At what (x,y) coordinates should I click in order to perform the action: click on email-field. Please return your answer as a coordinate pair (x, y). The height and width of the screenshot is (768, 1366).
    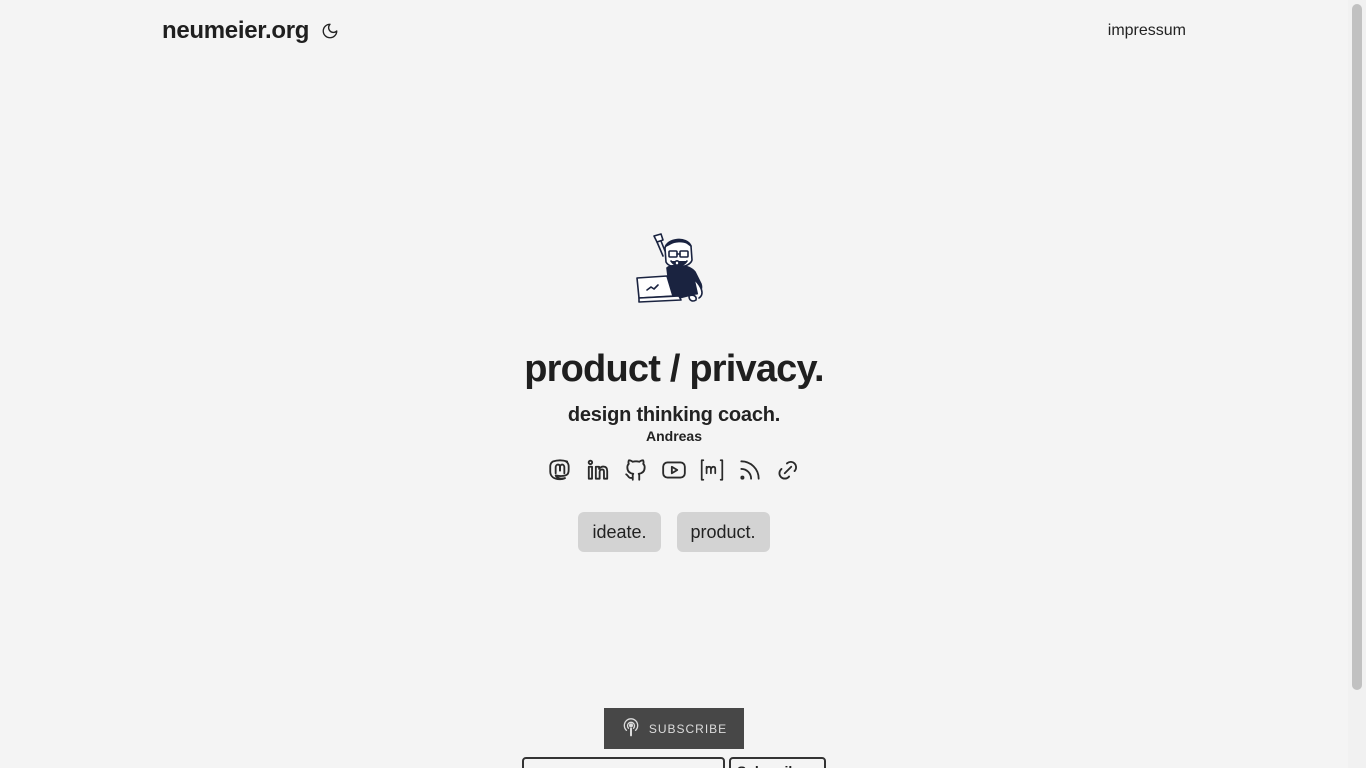
    Looking at the image, I should click on (623, 762).